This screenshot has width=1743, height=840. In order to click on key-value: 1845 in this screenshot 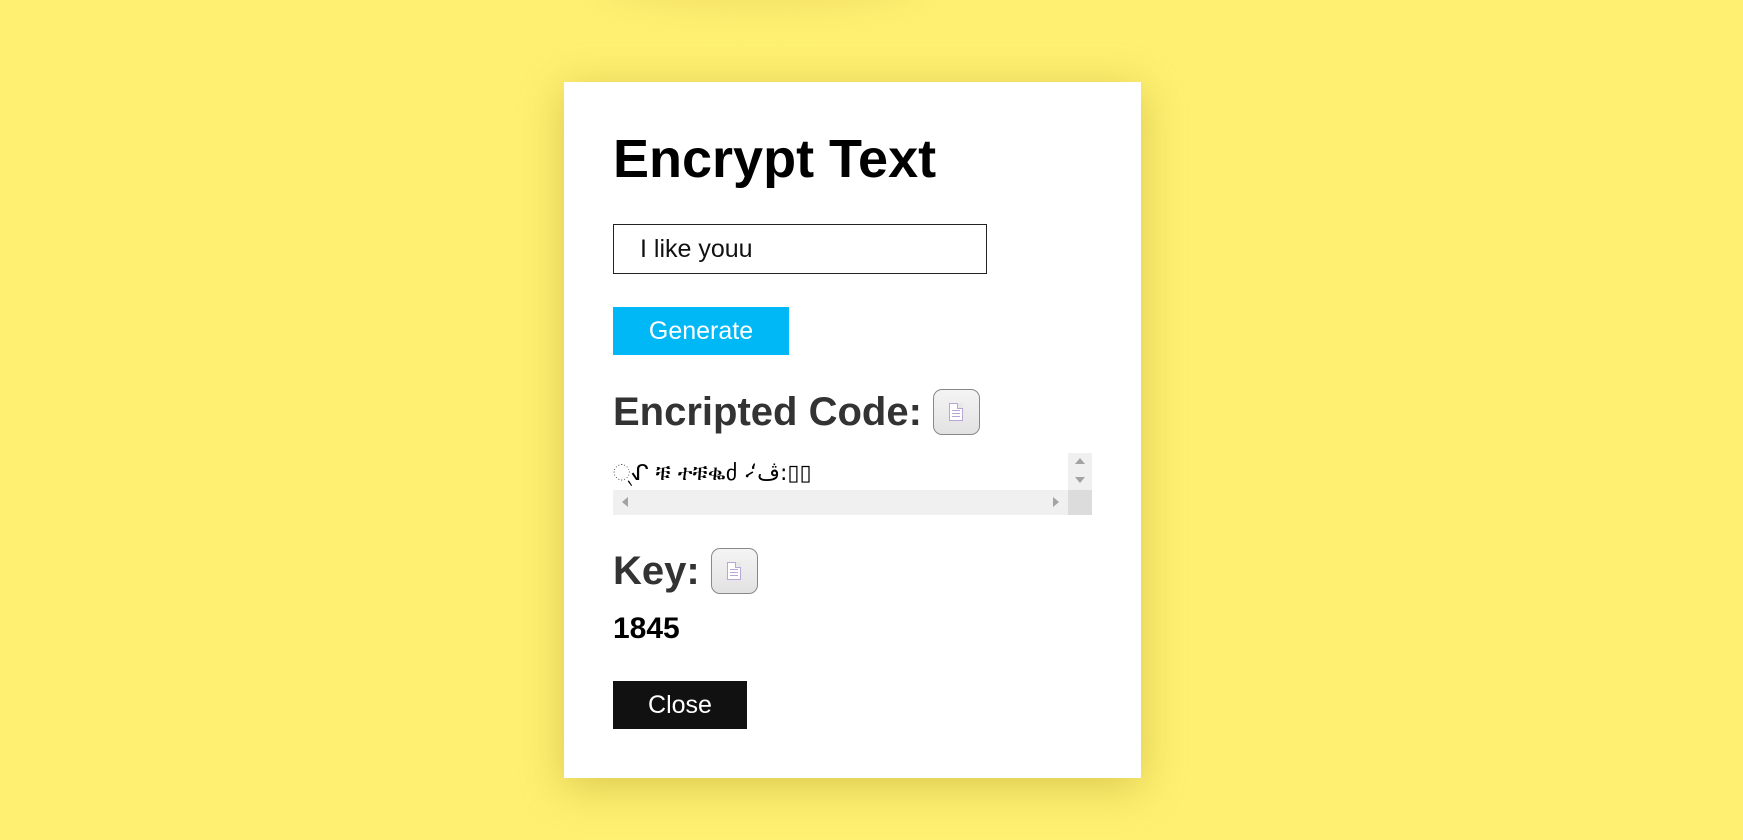, I will do `click(646, 628)`.